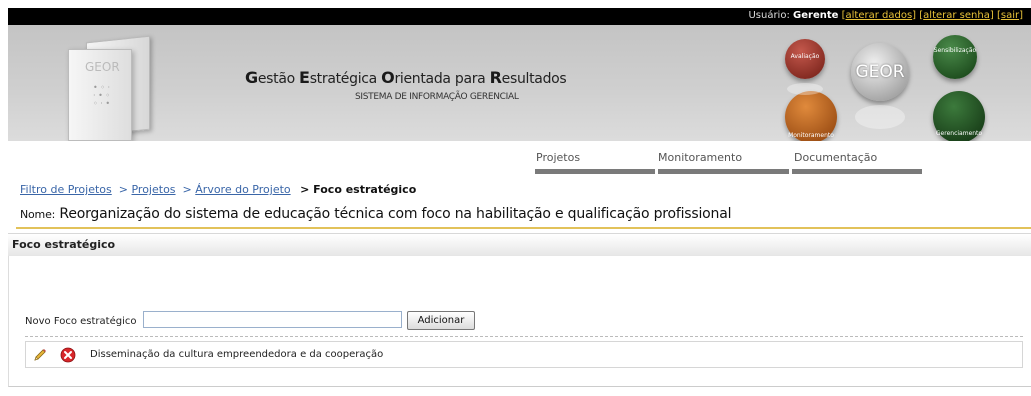 The image size is (1031, 396). Describe the element at coordinates (64, 244) in the screenshot. I see `section-title: Foco estratégico` at that location.